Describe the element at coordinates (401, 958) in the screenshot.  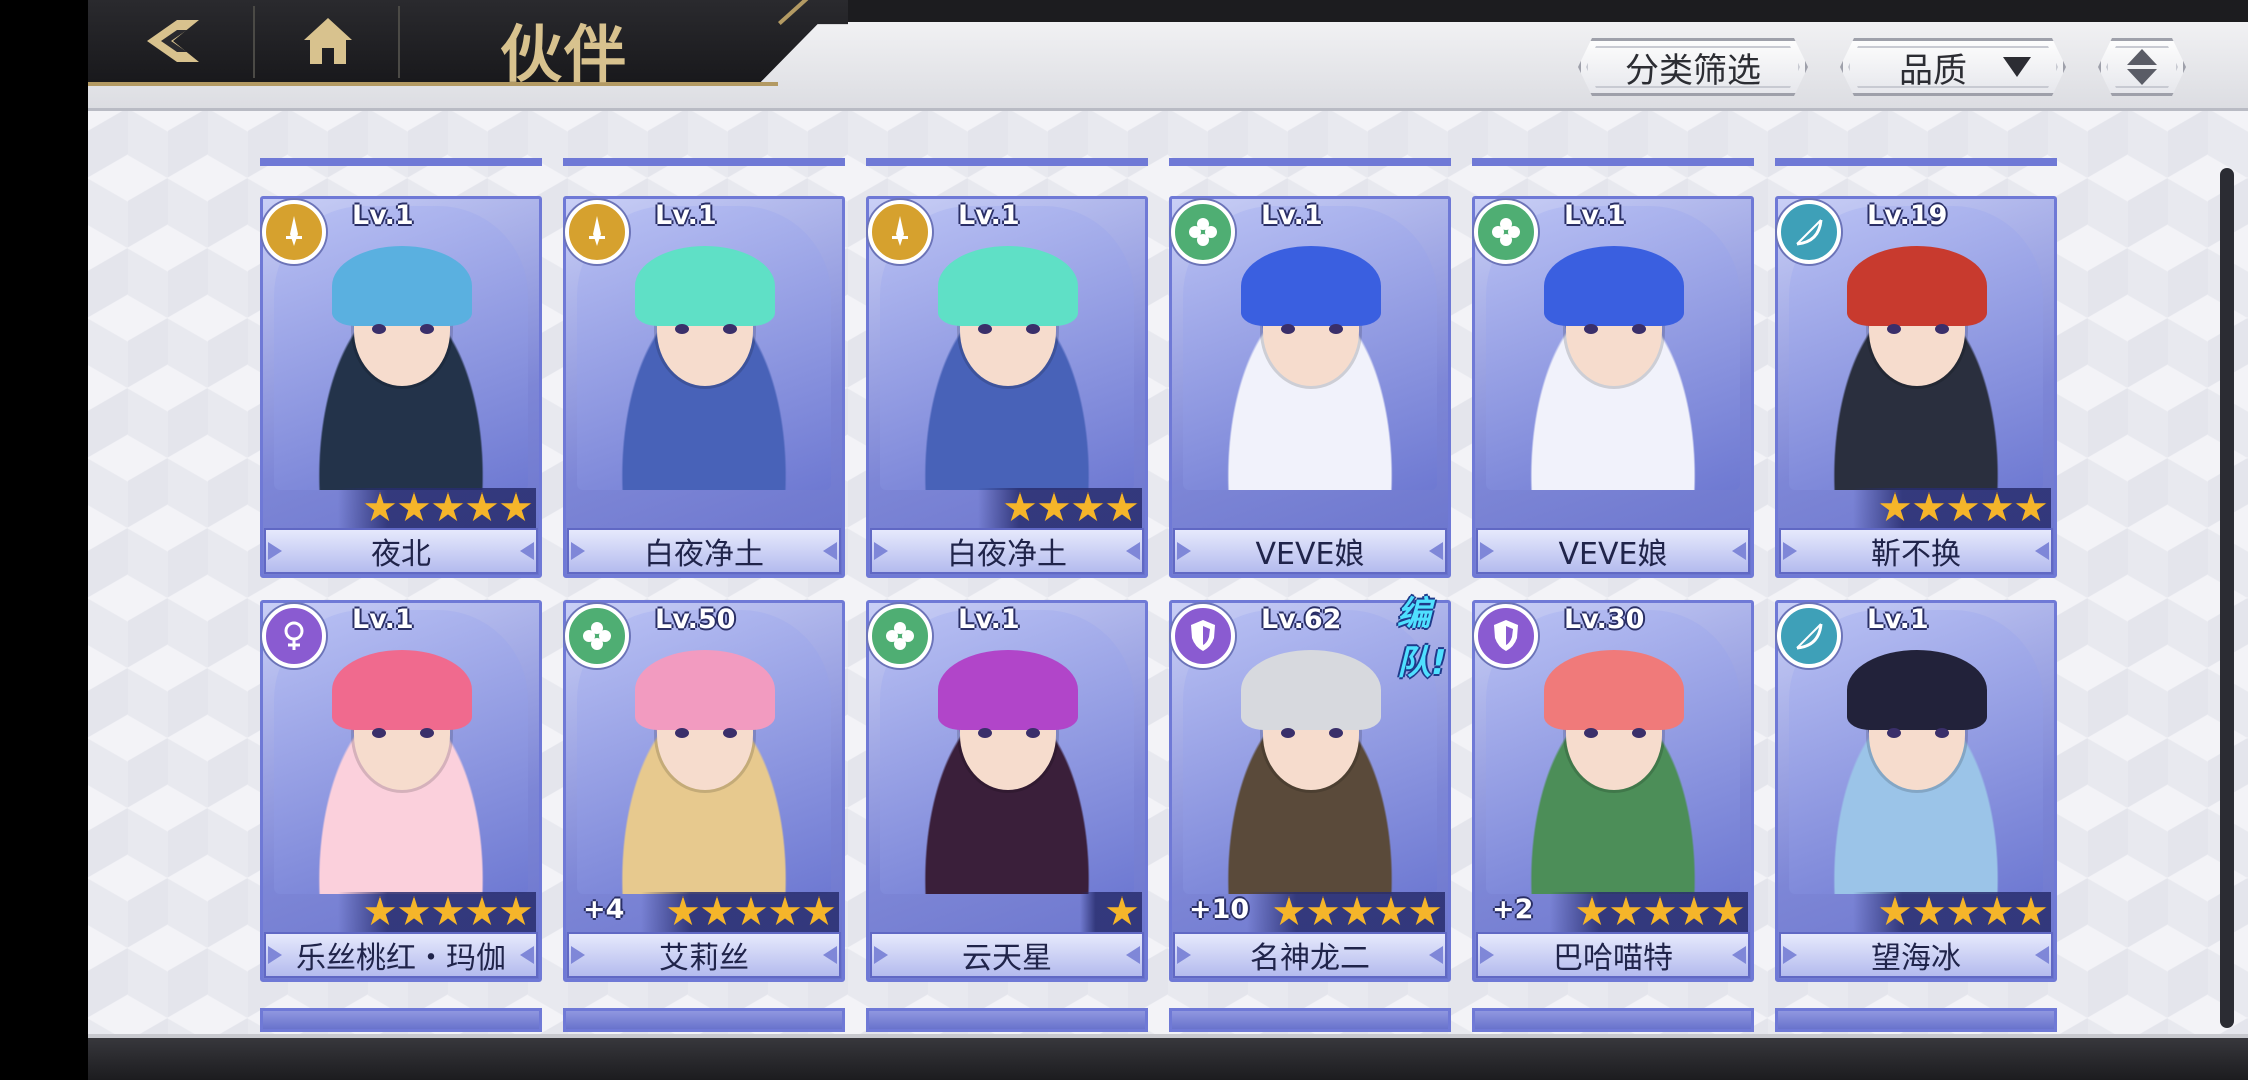
I see `character-name: 乐丝桃红・玛伽` at that location.